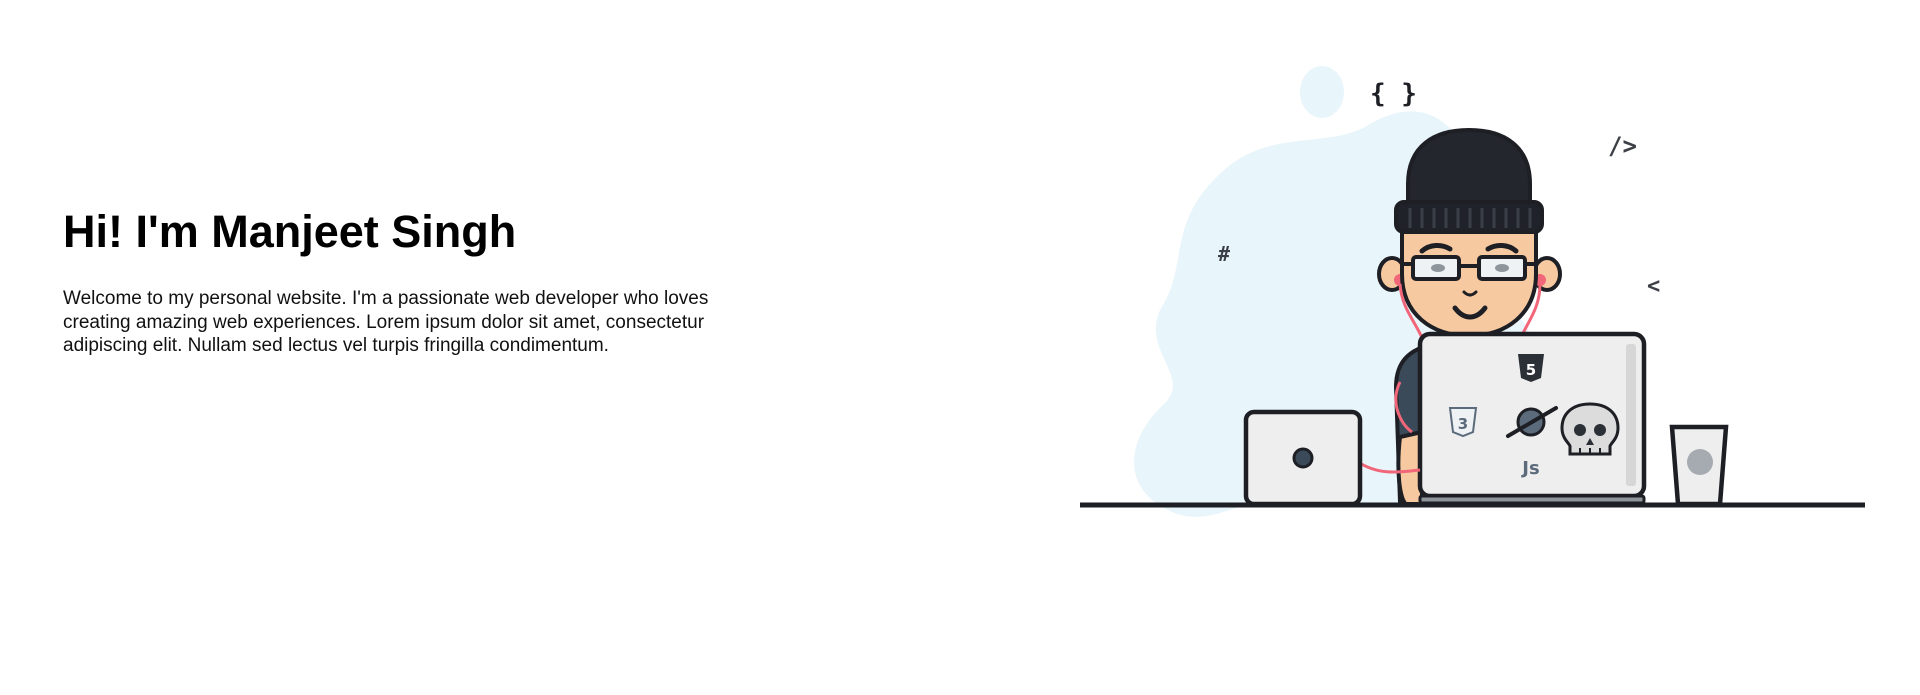 This screenshot has height=695, width=1920. Describe the element at coordinates (1590, 429) in the screenshot. I see `skull-icon` at that location.